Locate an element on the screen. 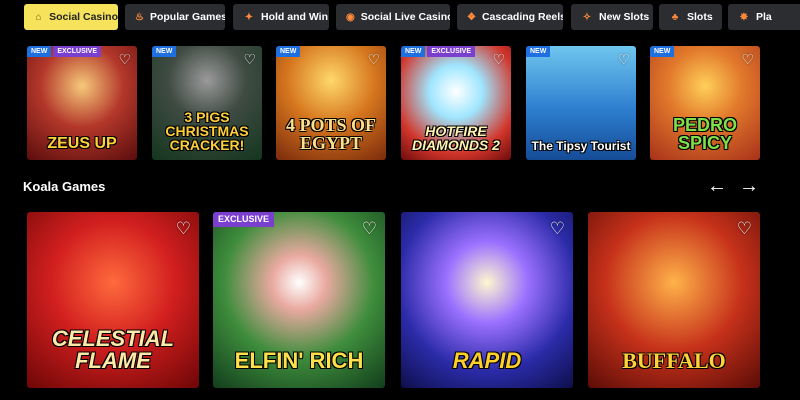  sparkle-icon: ✧ is located at coordinates (587, 17).